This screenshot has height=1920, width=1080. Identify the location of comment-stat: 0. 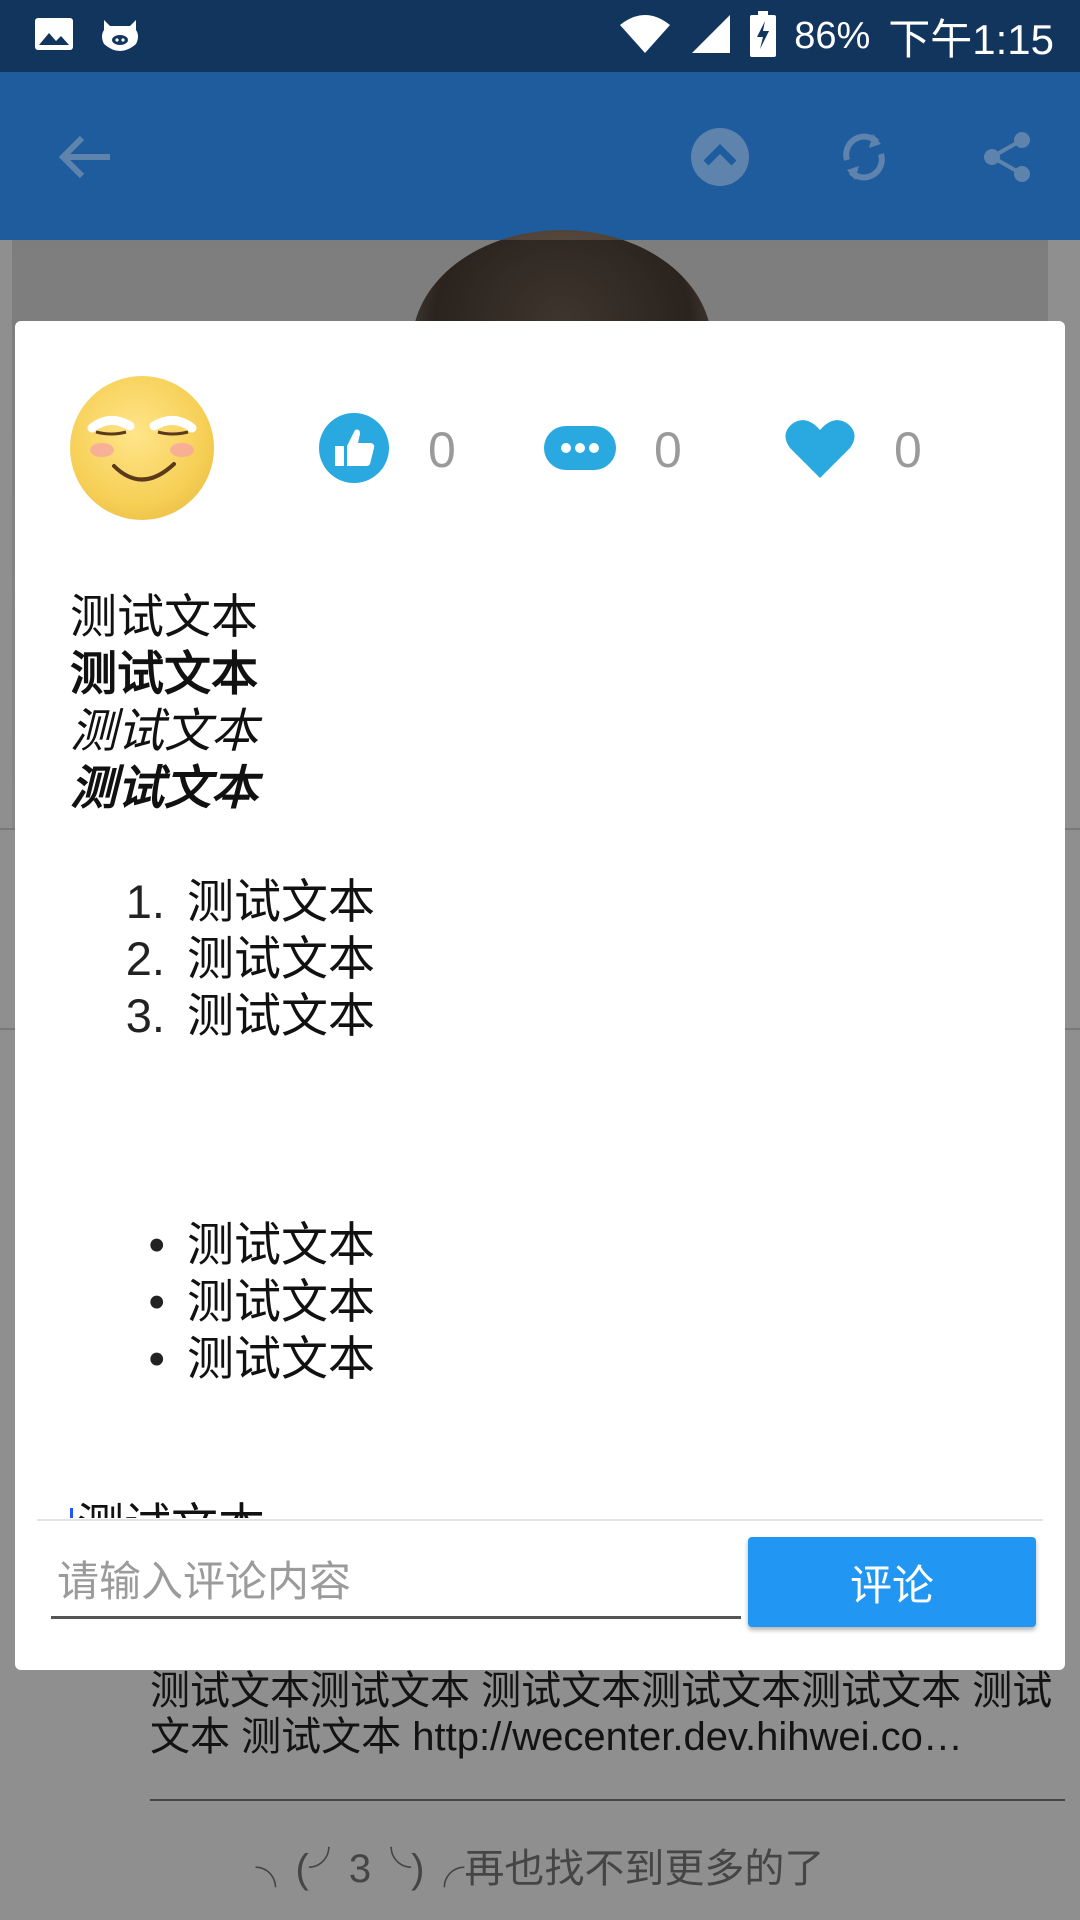
(613, 450).